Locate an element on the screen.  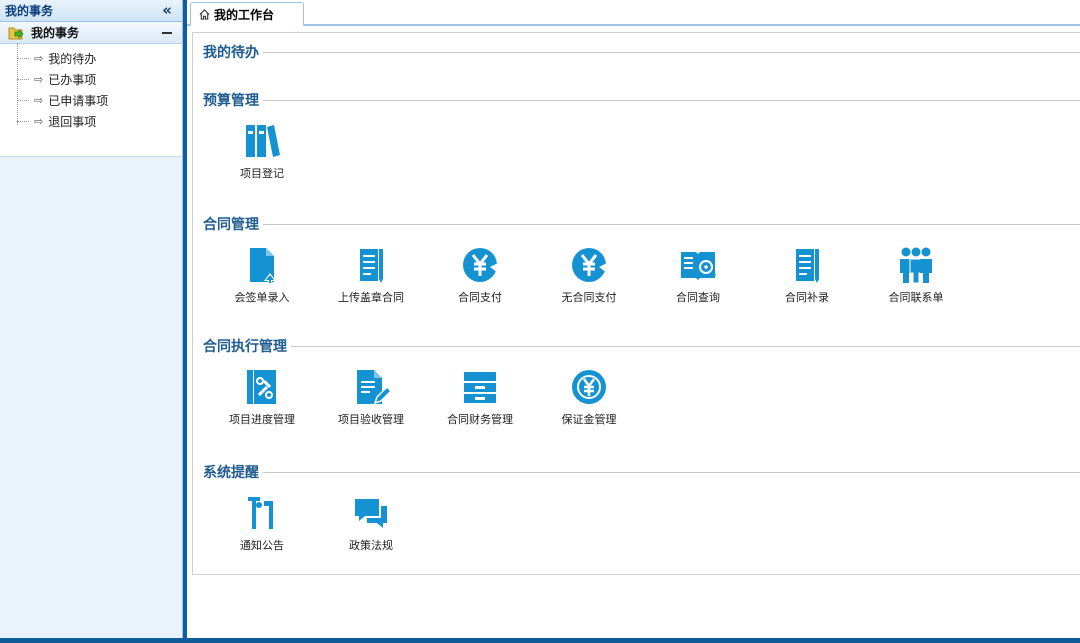
sidebar-group-my-affairs: 我的事务 is located at coordinates (91, 33).